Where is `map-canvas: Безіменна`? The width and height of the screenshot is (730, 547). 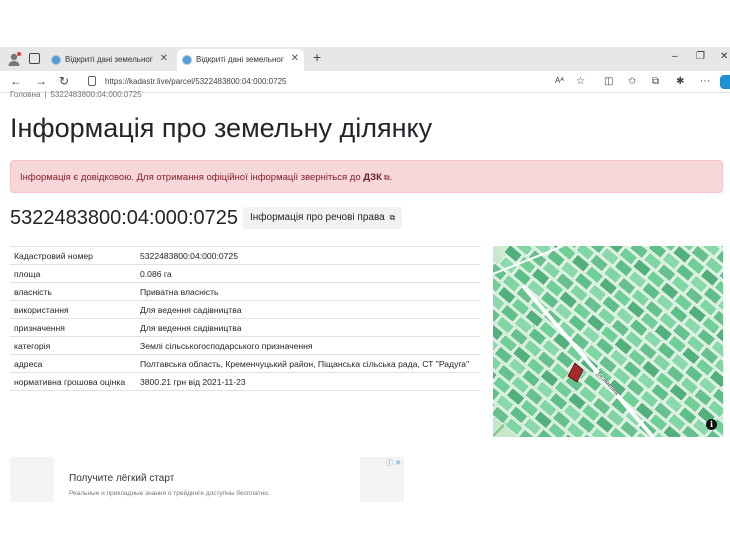 map-canvas: Безіменна is located at coordinates (608, 341).